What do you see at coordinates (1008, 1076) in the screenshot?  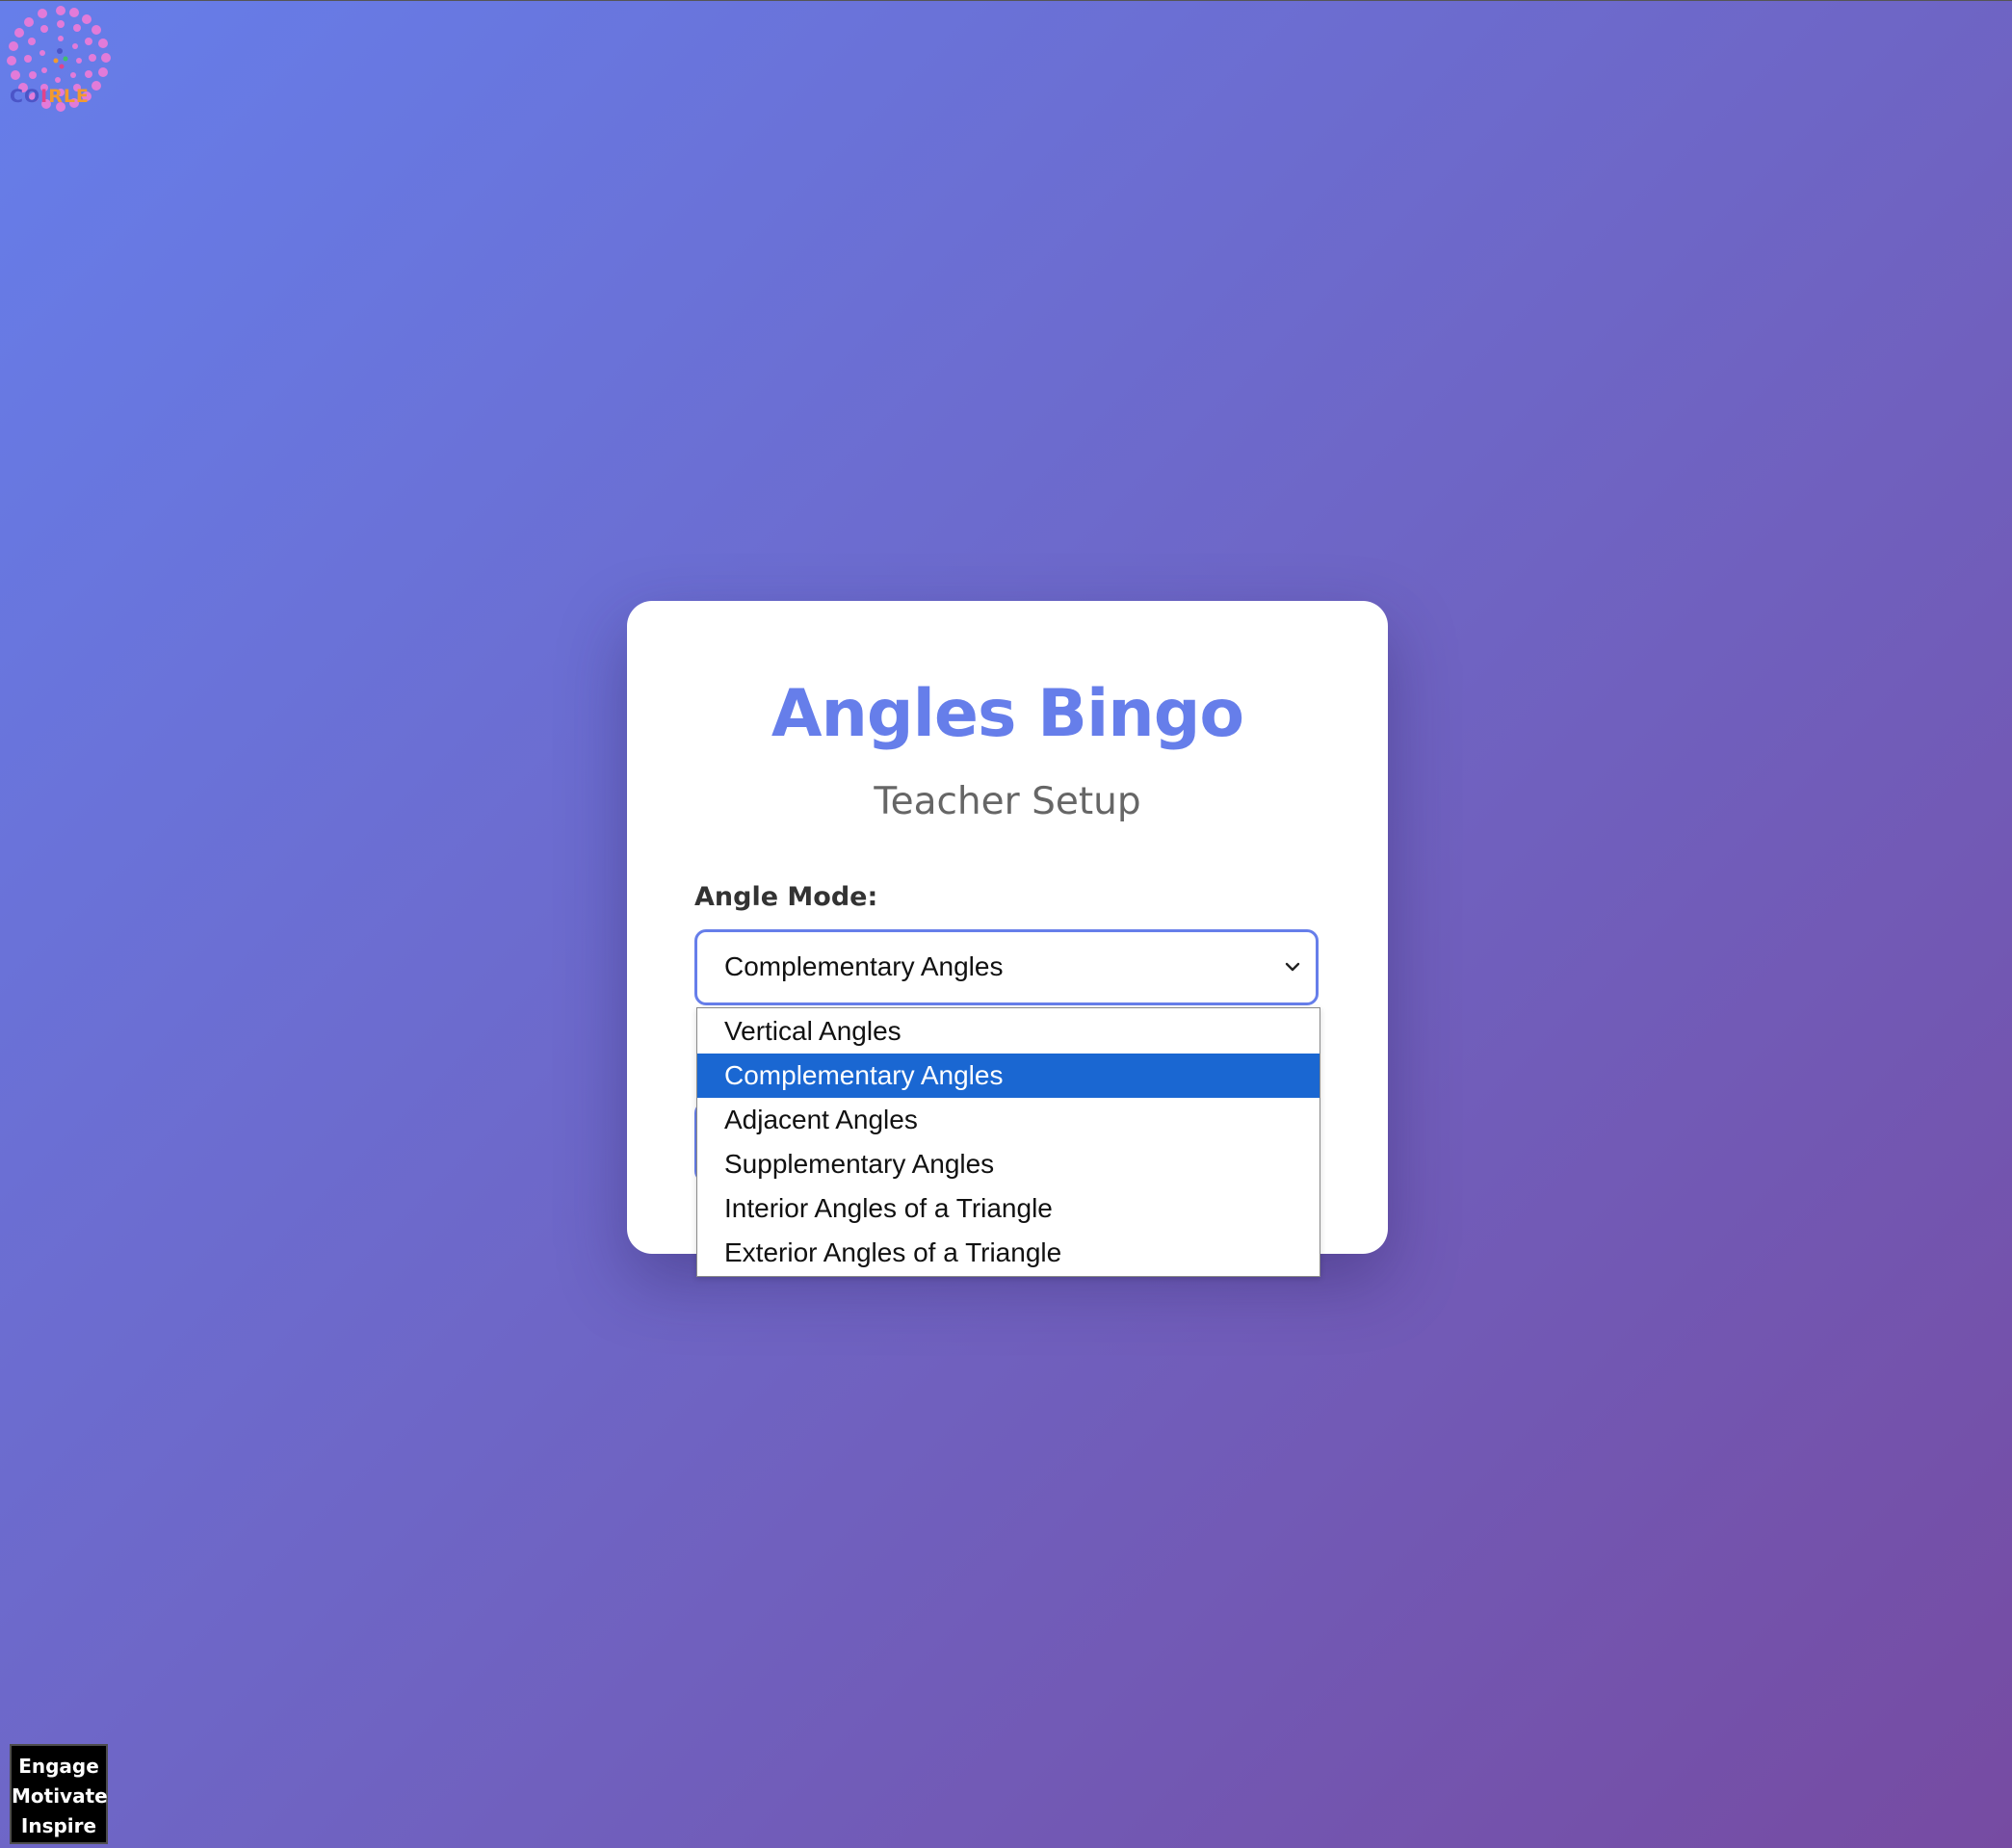 I see `dropdown-option: Complementary Angles` at bounding box center [1008, 1076].